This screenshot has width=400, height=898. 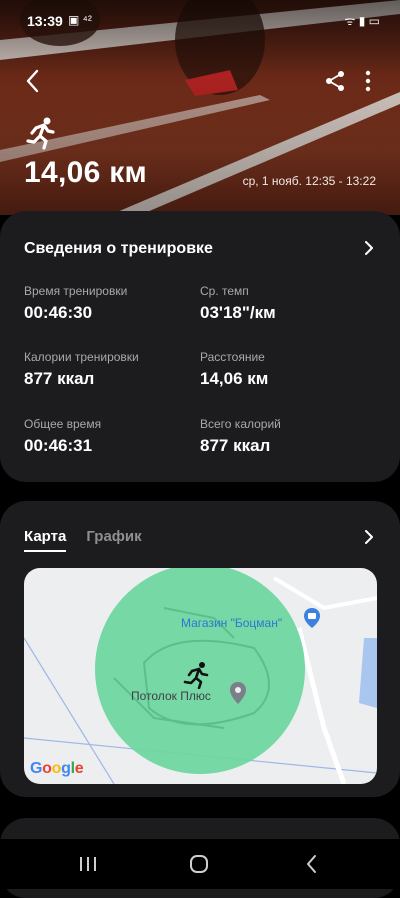 What do you see at coordinates (224, 291) in the screenshot?
I see `stat-label: Ср. темп` at bounding box center [224, 291].